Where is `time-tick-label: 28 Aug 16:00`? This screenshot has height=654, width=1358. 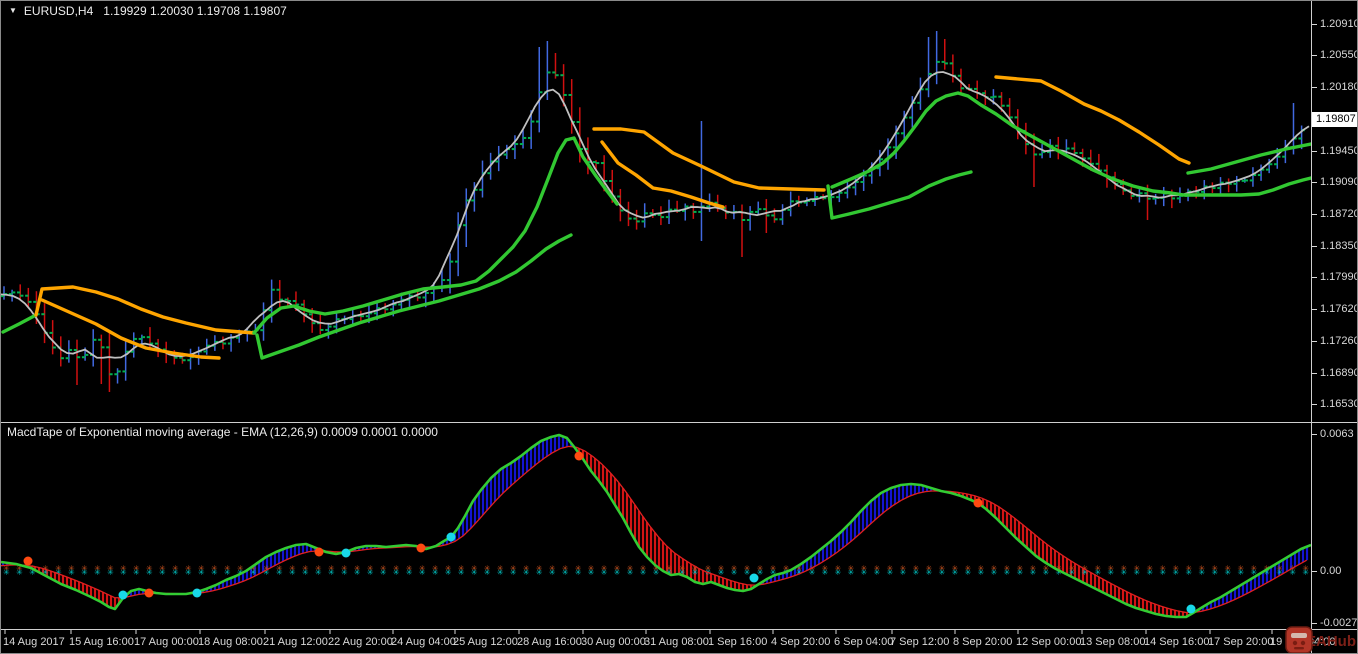 time-tick-label: 28 Aug 16:00 is located at coordinates (549, 642).